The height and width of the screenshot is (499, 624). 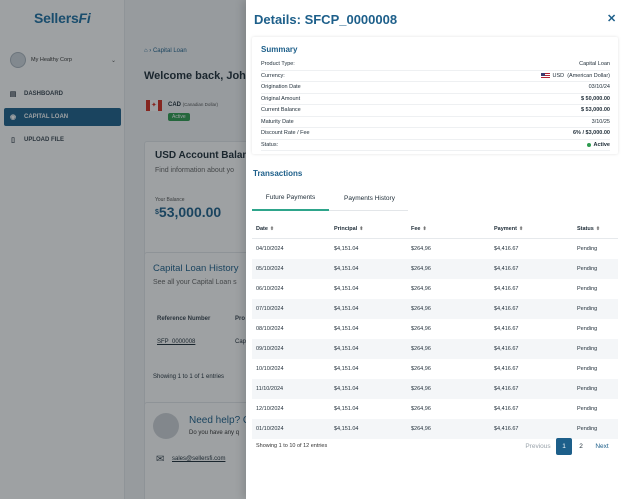 I want to click on summary-row-original-amount: Original Amount $ 50,000.00, so click(x=435, y=99).